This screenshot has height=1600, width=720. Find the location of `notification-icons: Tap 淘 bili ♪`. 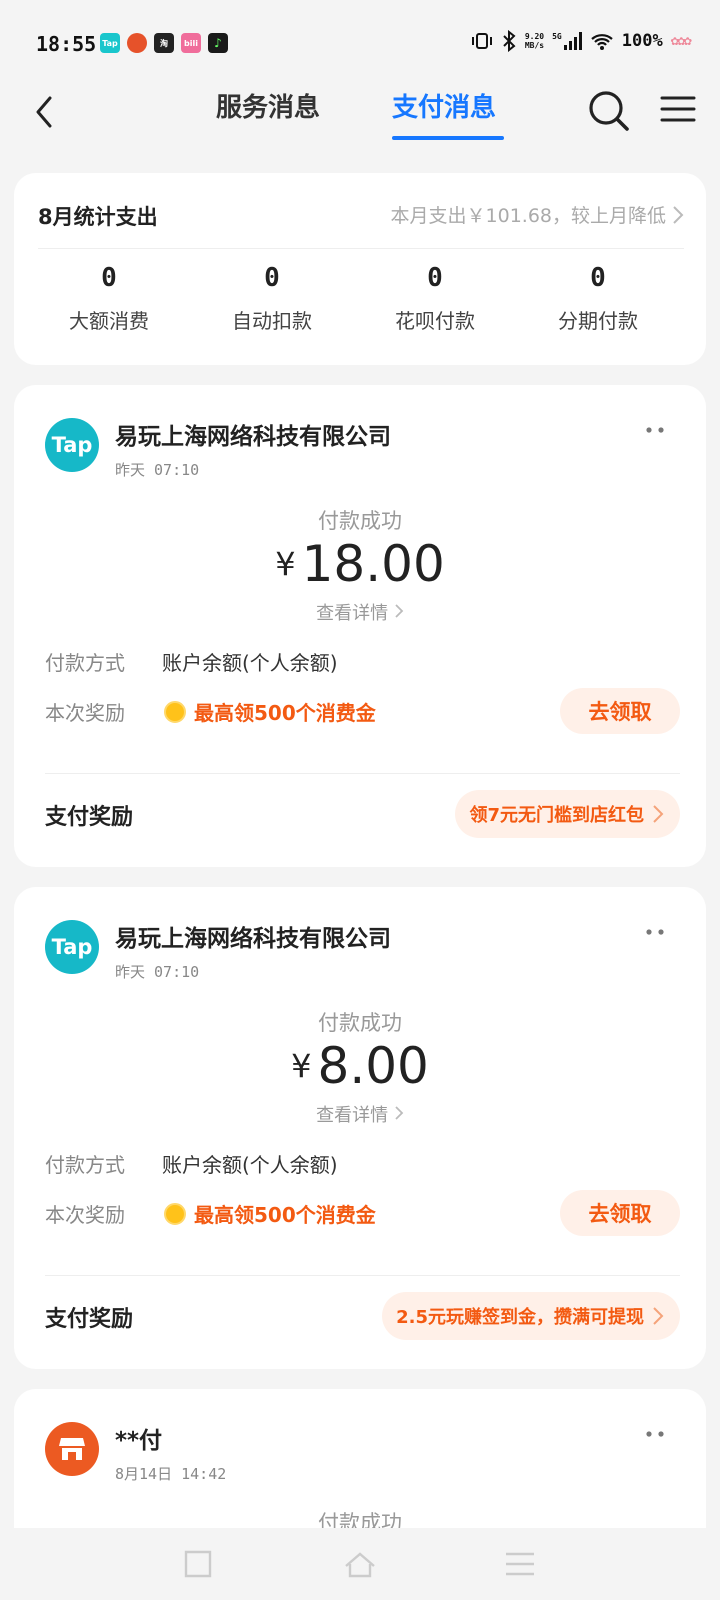

notification-icons: Tap 淘 bili ♪ is located at coordinates (164, 43).